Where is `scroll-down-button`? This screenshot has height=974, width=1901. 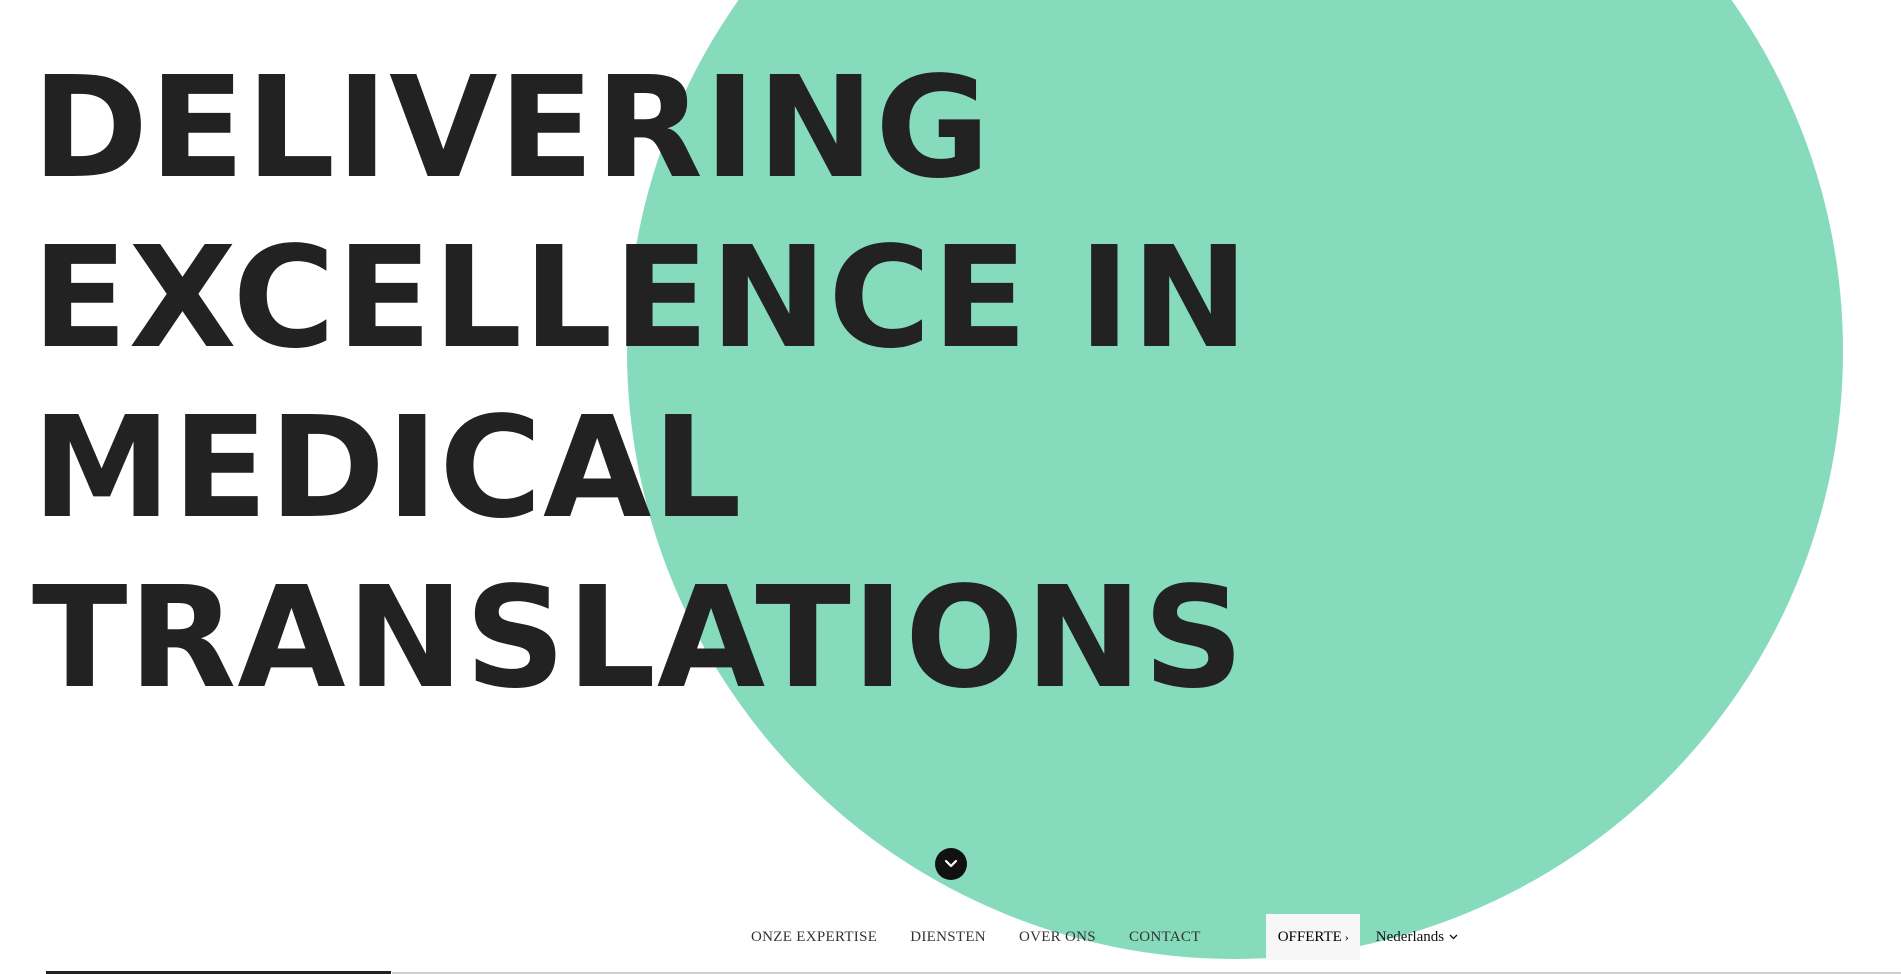
scroll-down-button is located at coordinates (951, 864).